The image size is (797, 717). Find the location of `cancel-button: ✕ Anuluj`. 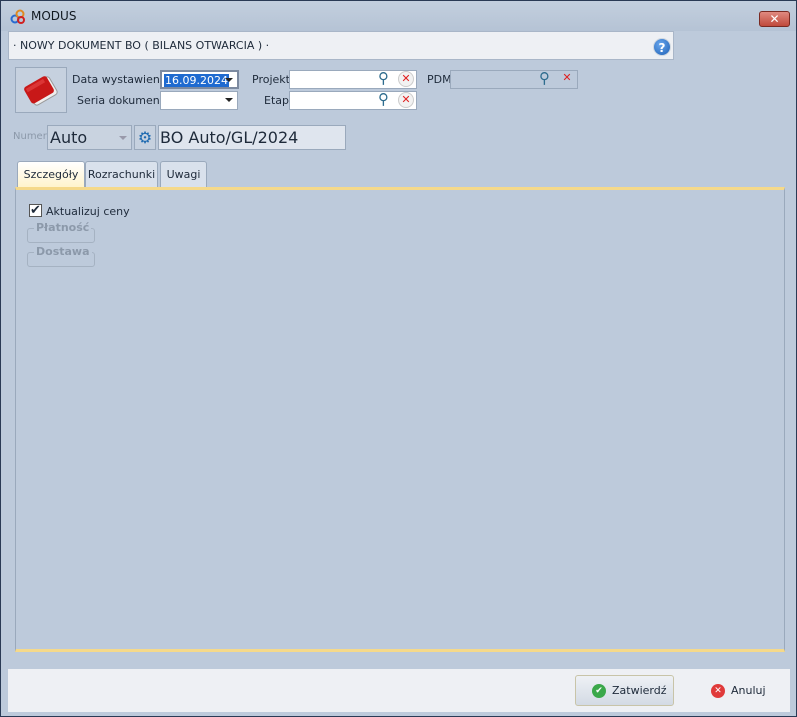

cancel-button: ✕ Anuluj is located at coordinates (734, 690).